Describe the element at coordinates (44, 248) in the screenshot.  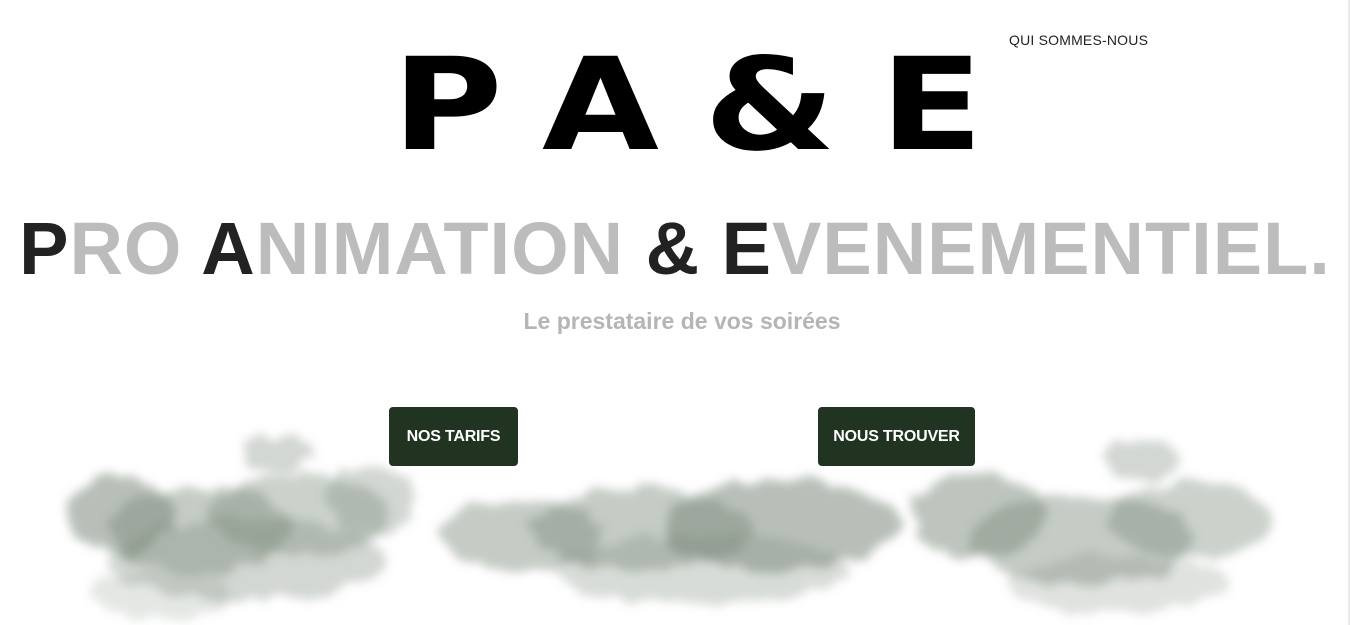
I see `headline-initial-p: P` at that location.